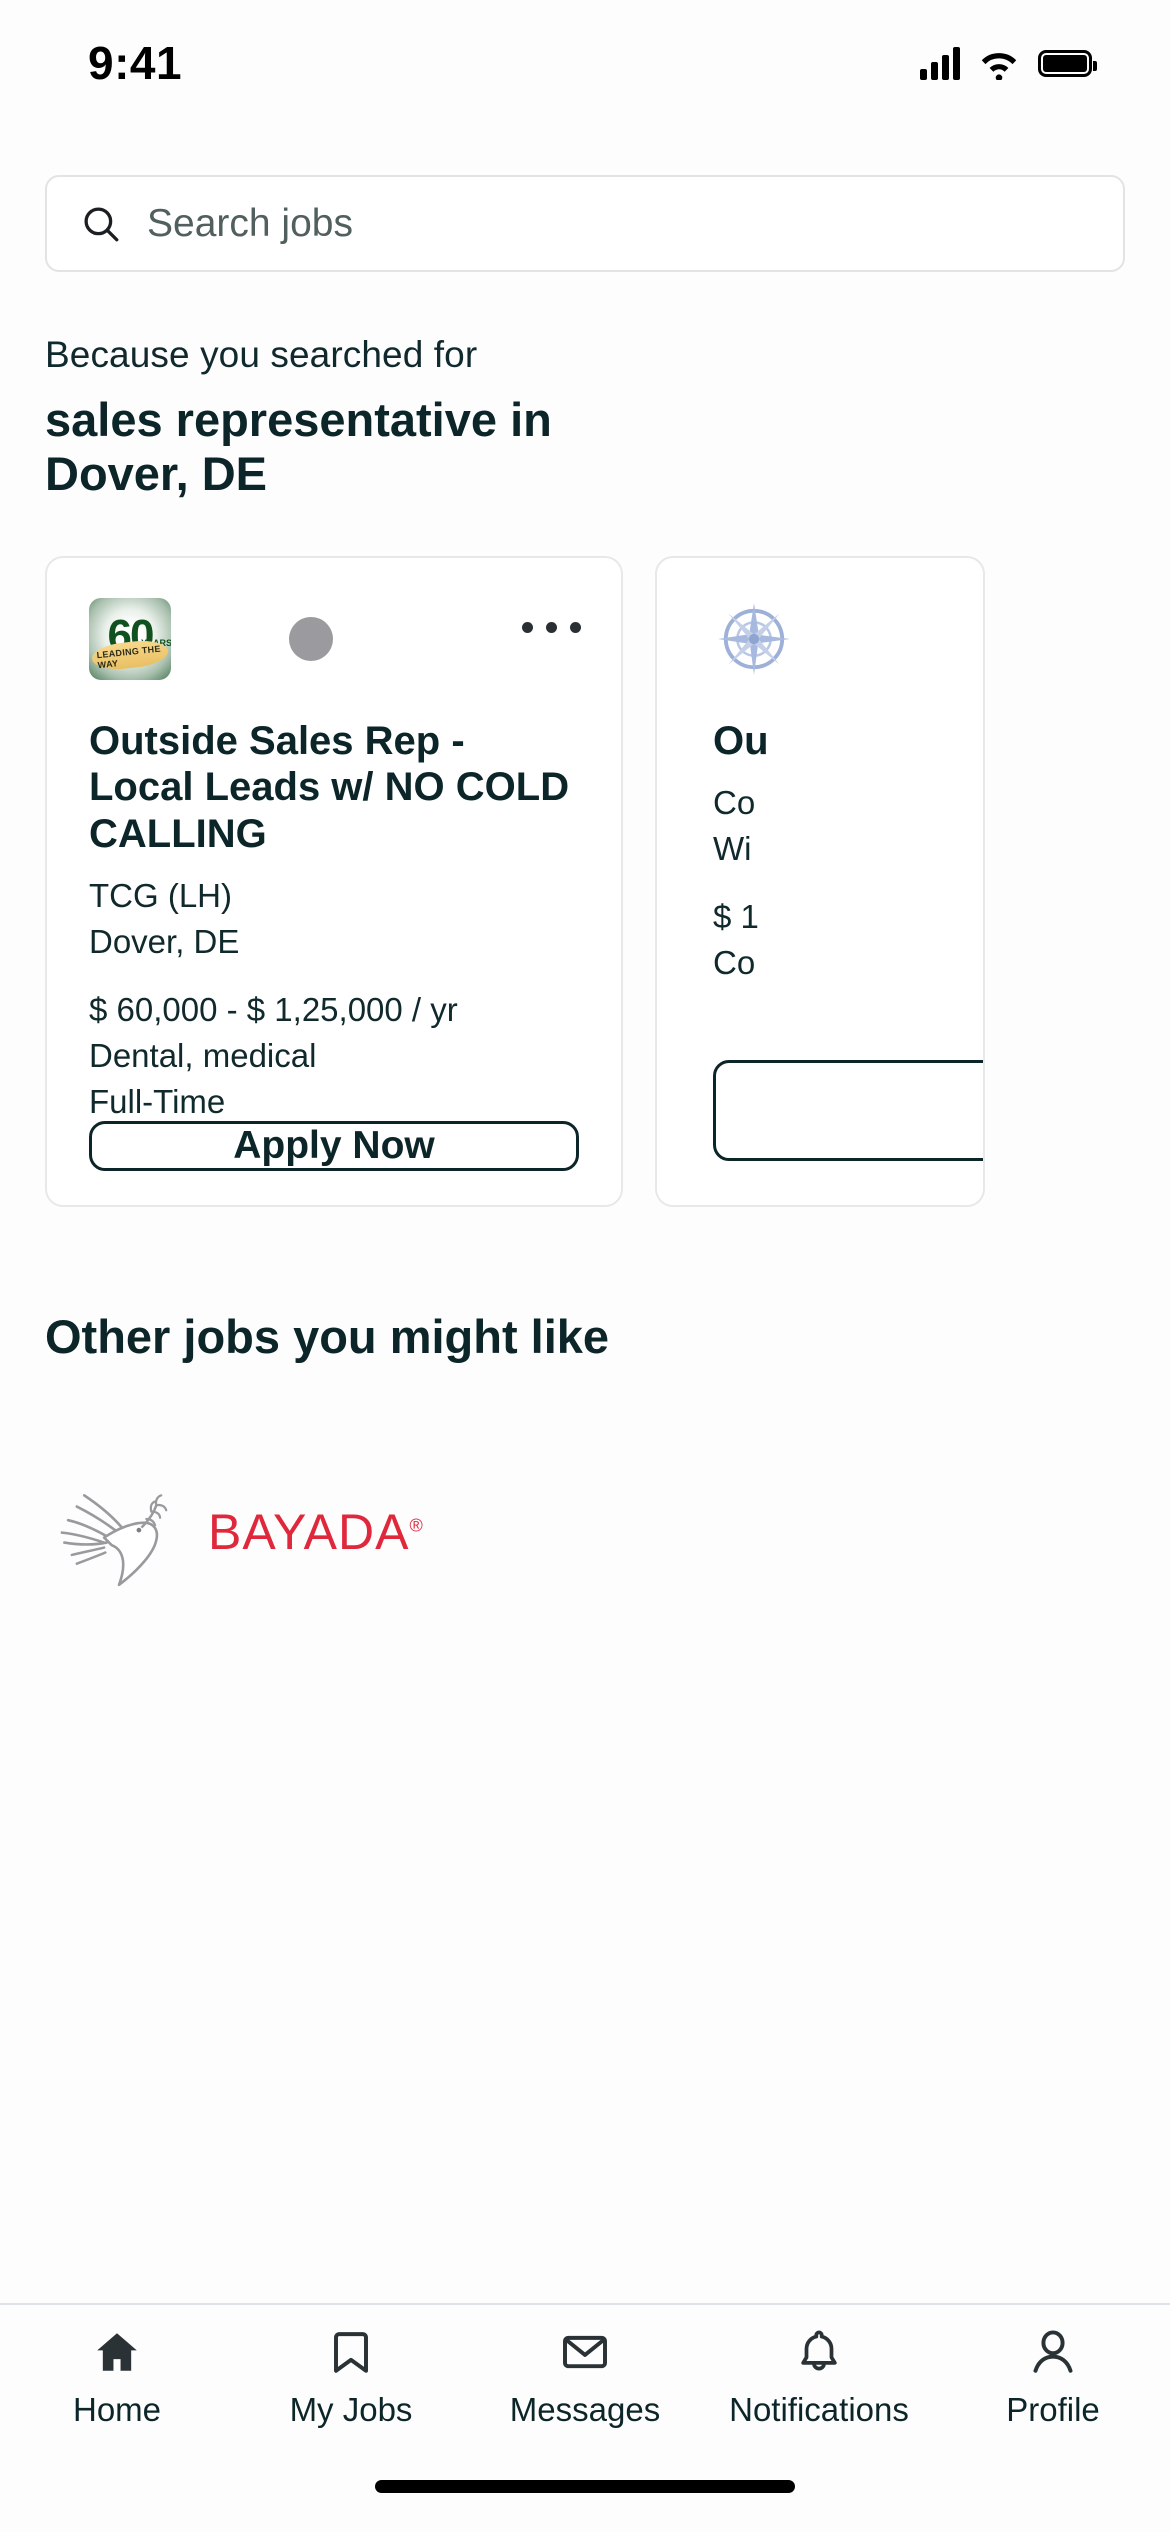  I want to click on job-salary: $ 60,000 - $ 1,25,000 / yr, so click(273, 1010).